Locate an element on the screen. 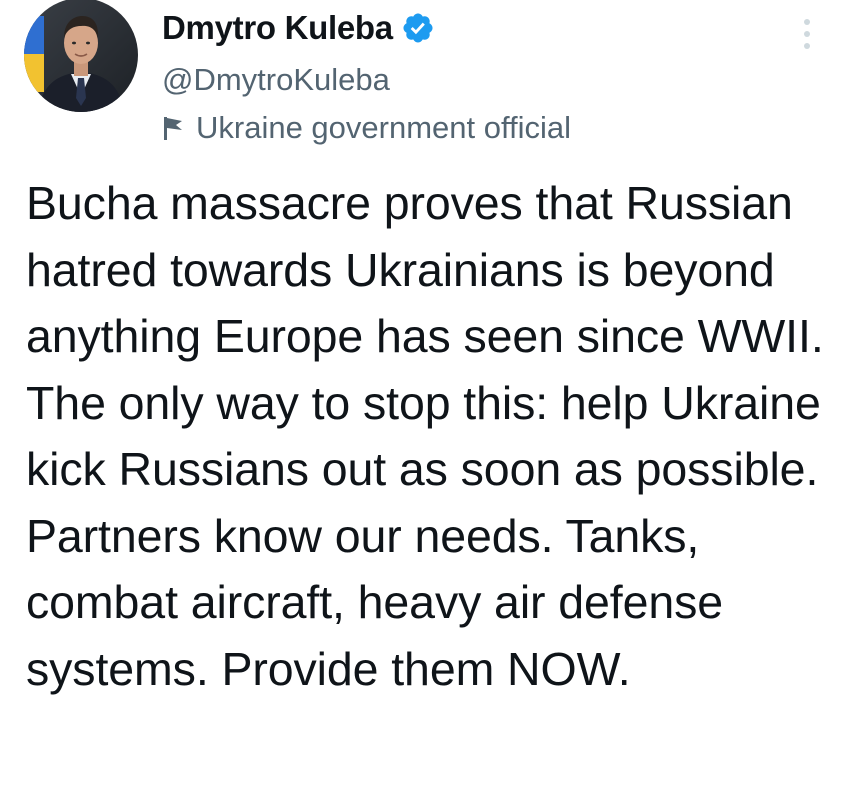 The width and height of the screenshot is (850, 800). more-options-icon is located at coordinates (807, 34).